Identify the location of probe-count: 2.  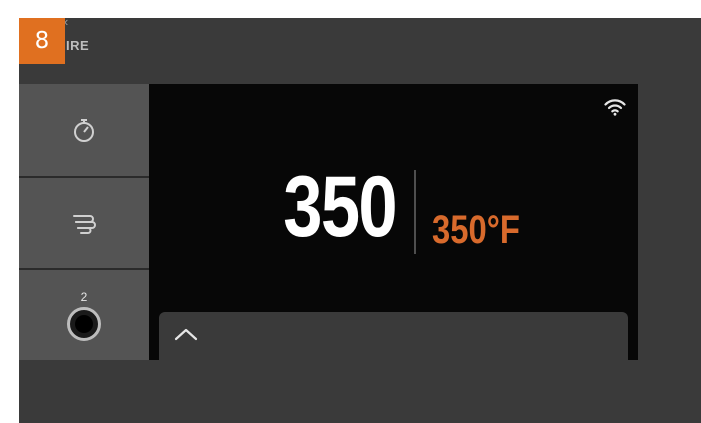
(84, 296).